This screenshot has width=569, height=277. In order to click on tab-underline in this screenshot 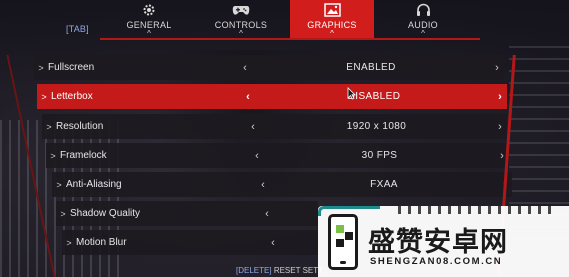, I will do `click(290, 39)`.